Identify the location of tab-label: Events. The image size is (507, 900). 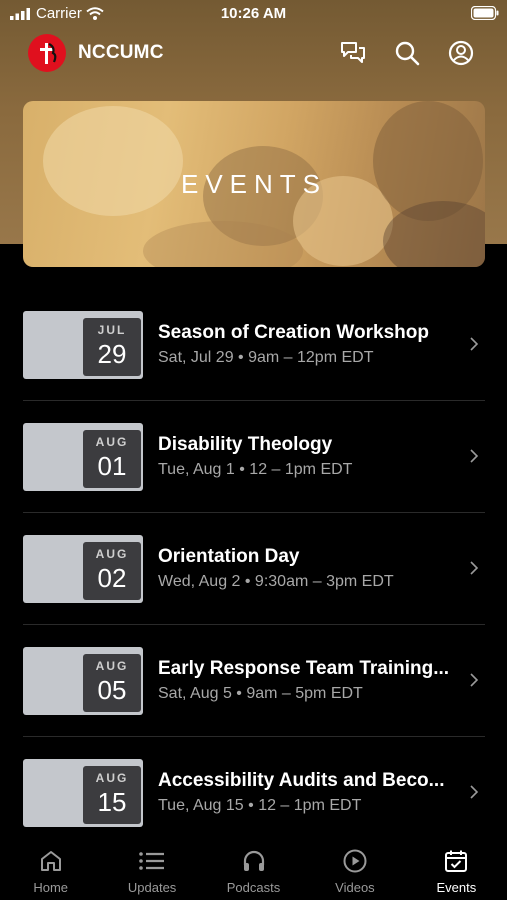
(456, 887).